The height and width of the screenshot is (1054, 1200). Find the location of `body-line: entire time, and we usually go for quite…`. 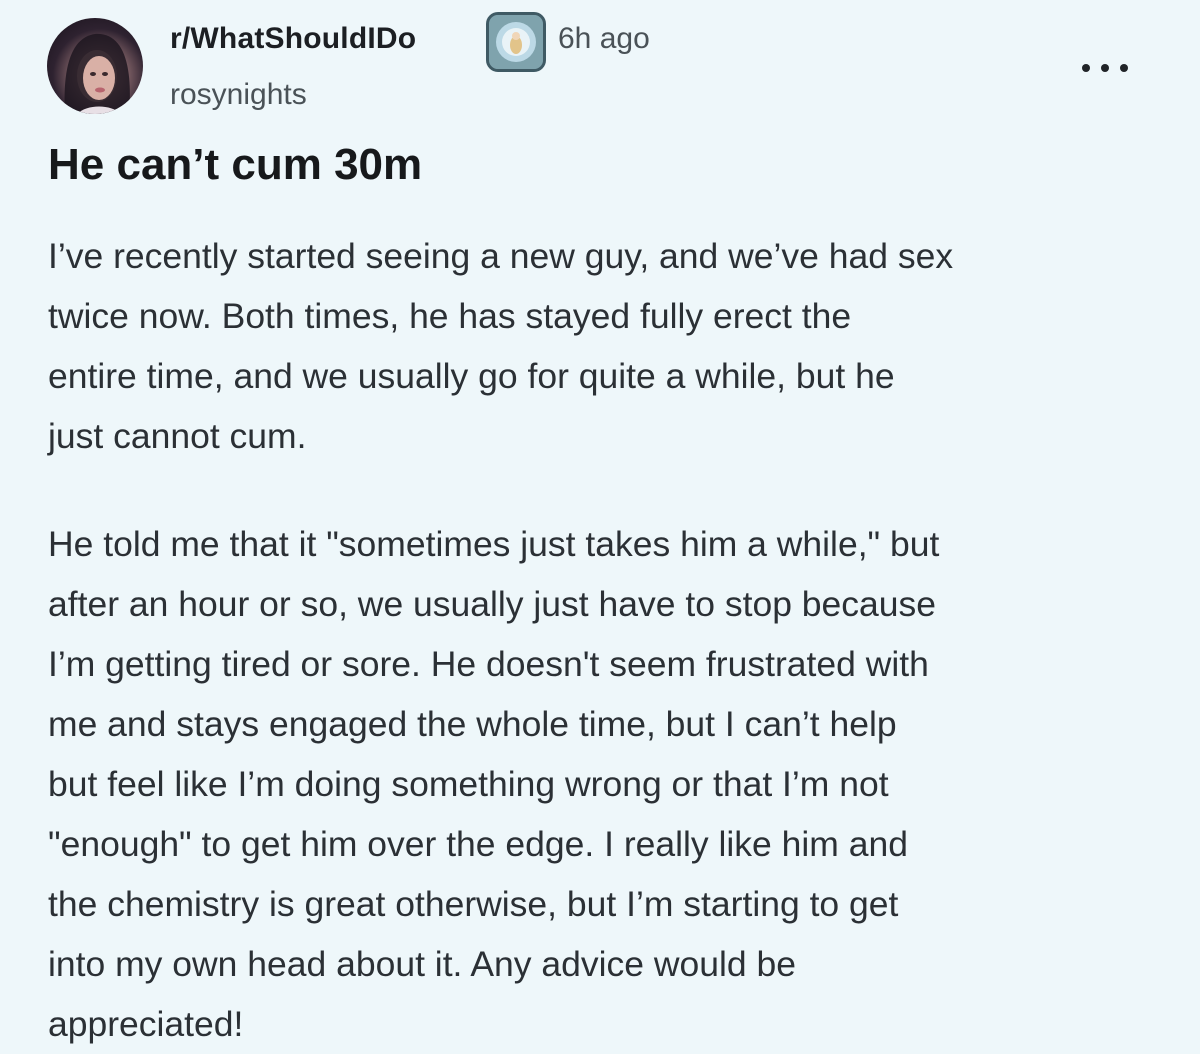

body-line: entire time, and we usually go for quite… is located at coordinates (471, 376).